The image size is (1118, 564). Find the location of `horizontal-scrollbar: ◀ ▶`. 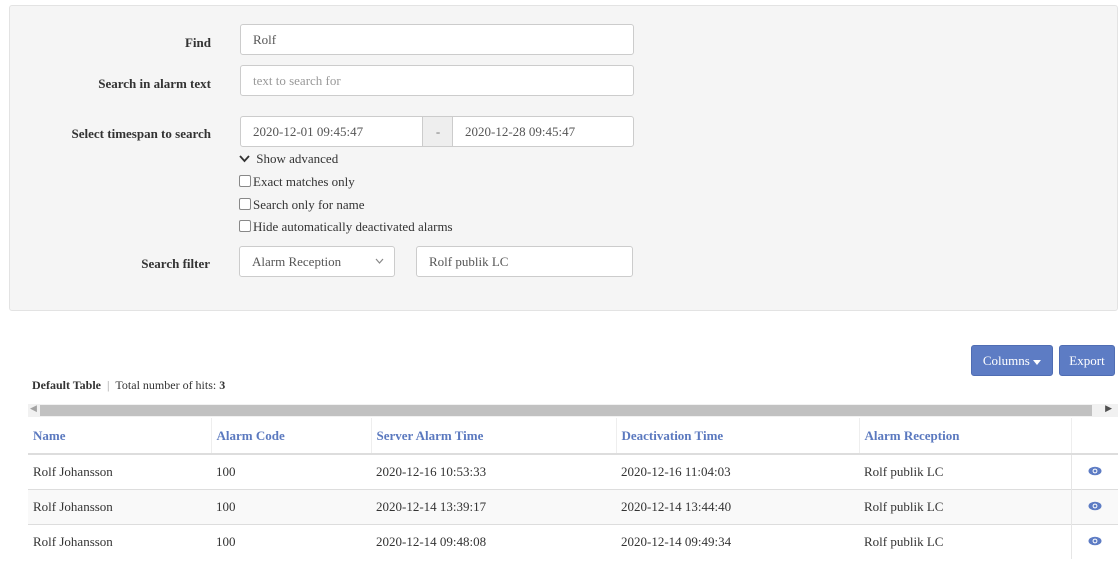

horizontal-scrollbar: ◀ ▶ is located at coordinates (573, 410).